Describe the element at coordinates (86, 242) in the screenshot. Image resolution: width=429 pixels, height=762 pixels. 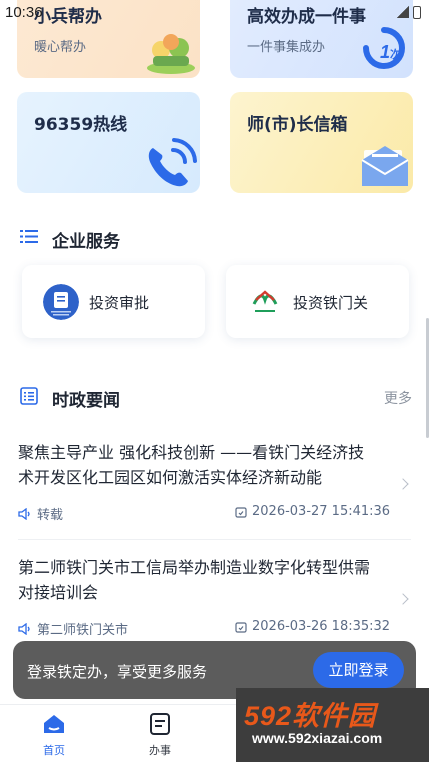
I see `enterprise-section-title: 企业服务` at that location.